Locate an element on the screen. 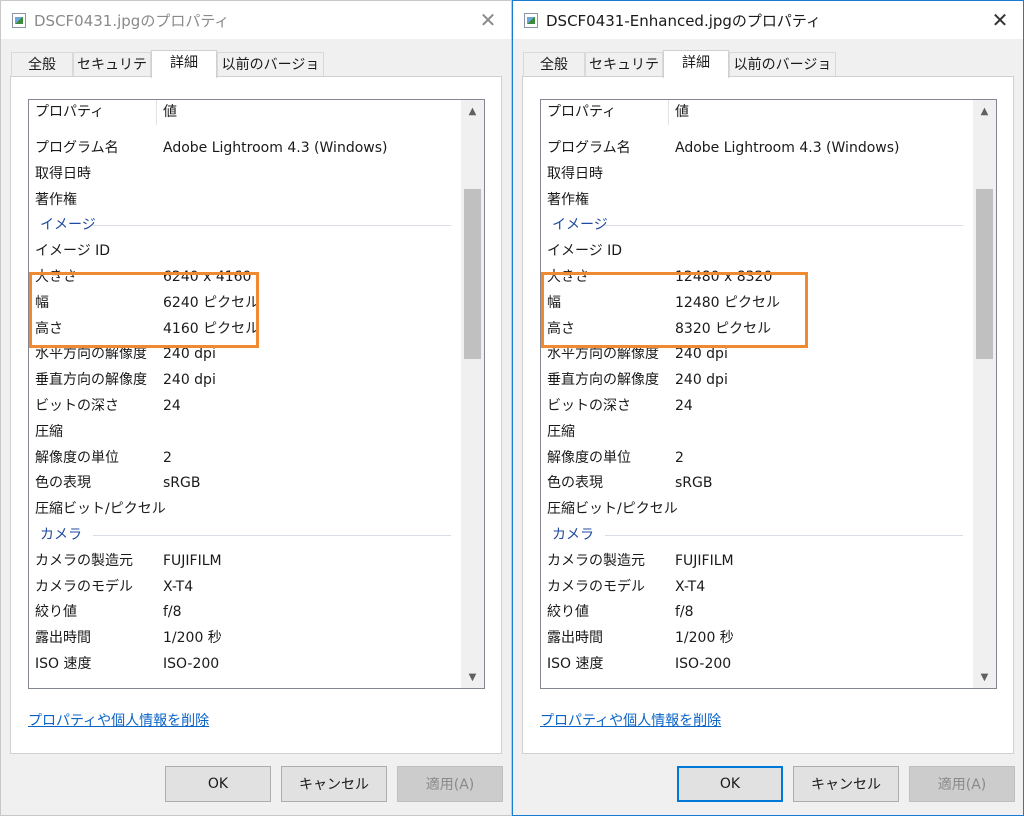  list-item: 大きさ 6240 x 4160 is located at coordinates (245, 277).